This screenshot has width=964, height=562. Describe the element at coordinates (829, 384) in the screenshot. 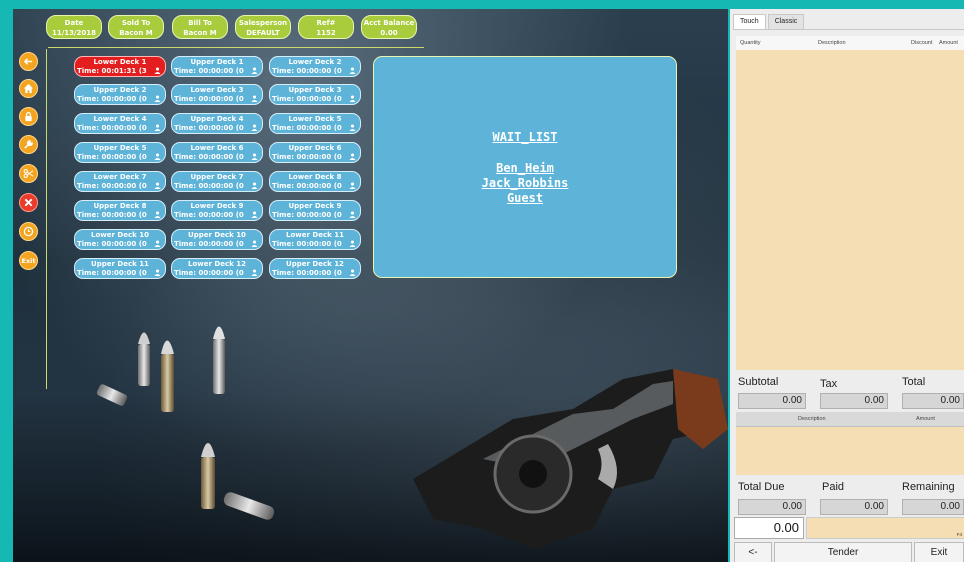

I see `tax-label: Tax` at that location.